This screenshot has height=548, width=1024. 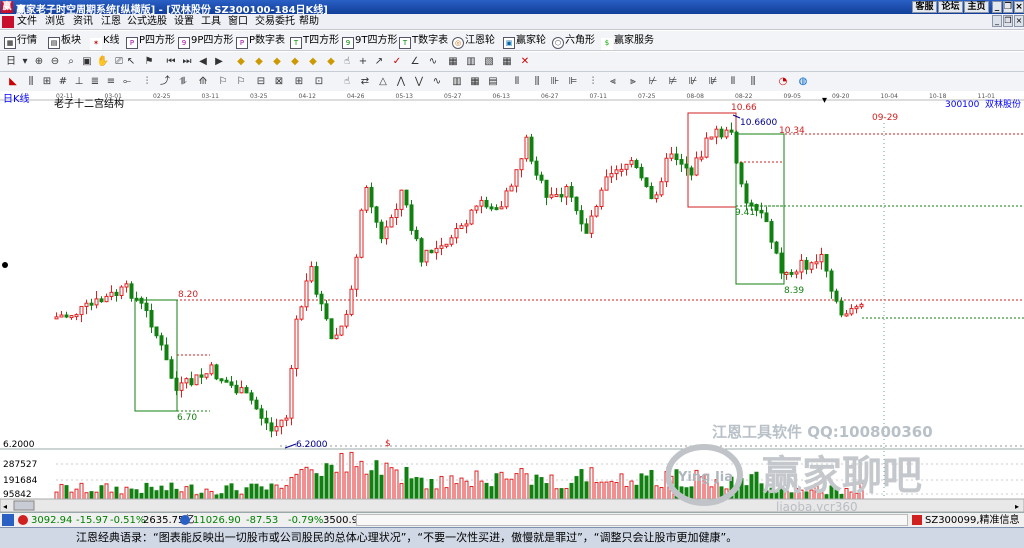 What do you see at coordinates (573, 82) in the screenshot?
I see `col4-icon: ⊫` at bounding box center [573, 82].